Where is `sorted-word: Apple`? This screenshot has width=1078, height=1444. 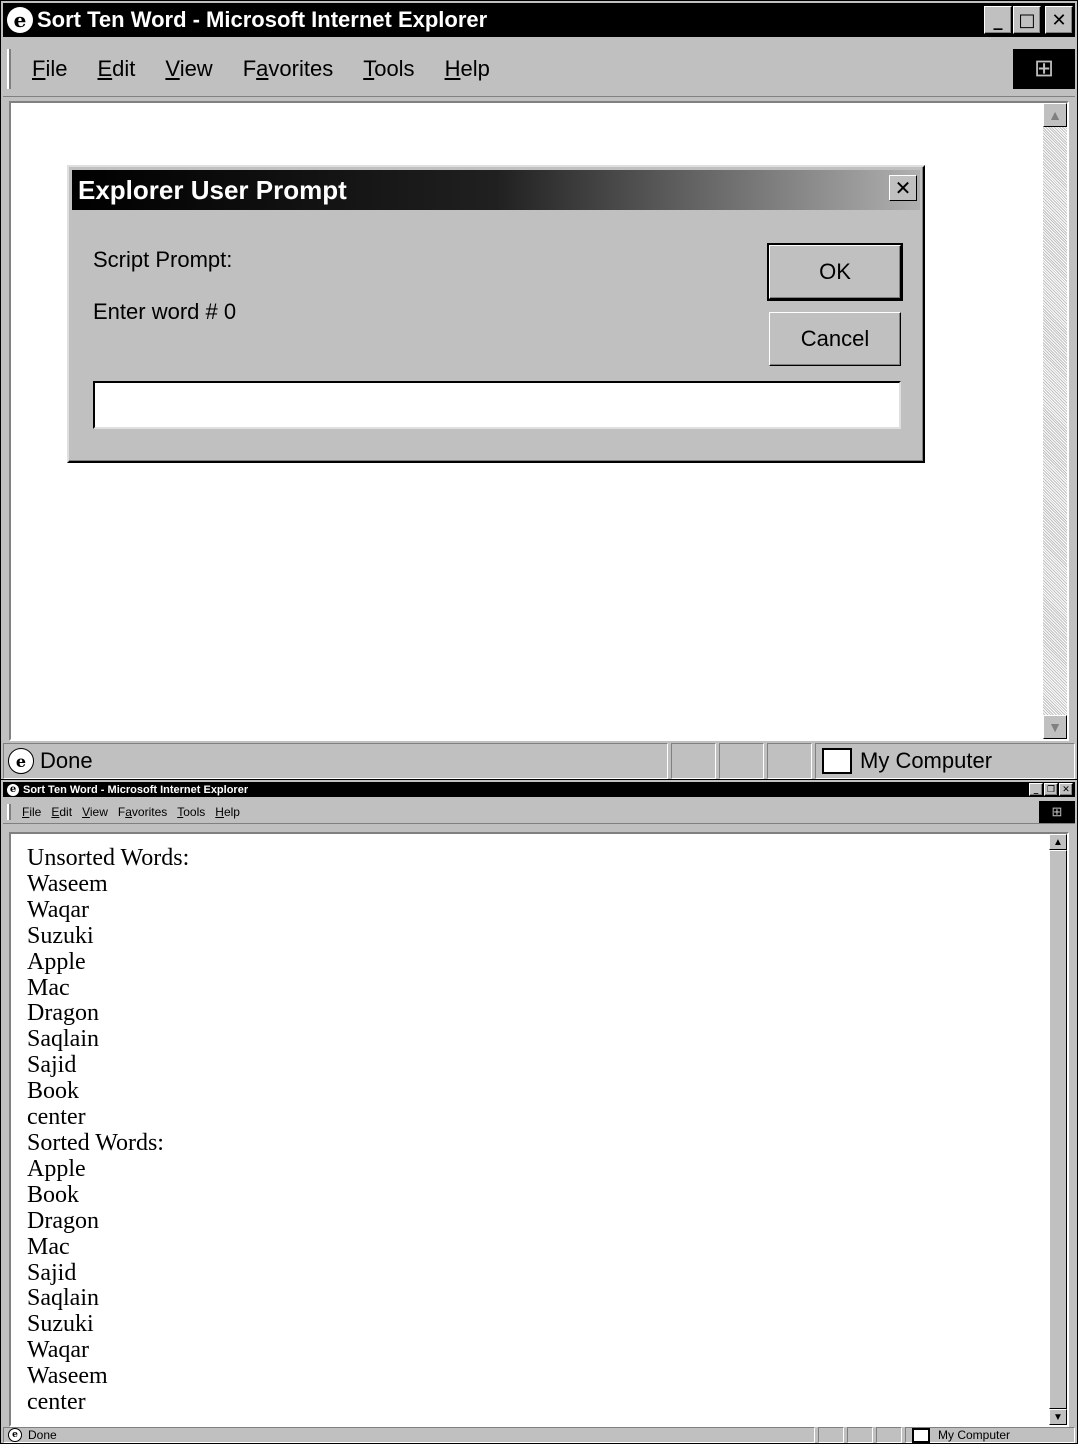 sorted-word: Apple is located at coordinates (56, 1168).